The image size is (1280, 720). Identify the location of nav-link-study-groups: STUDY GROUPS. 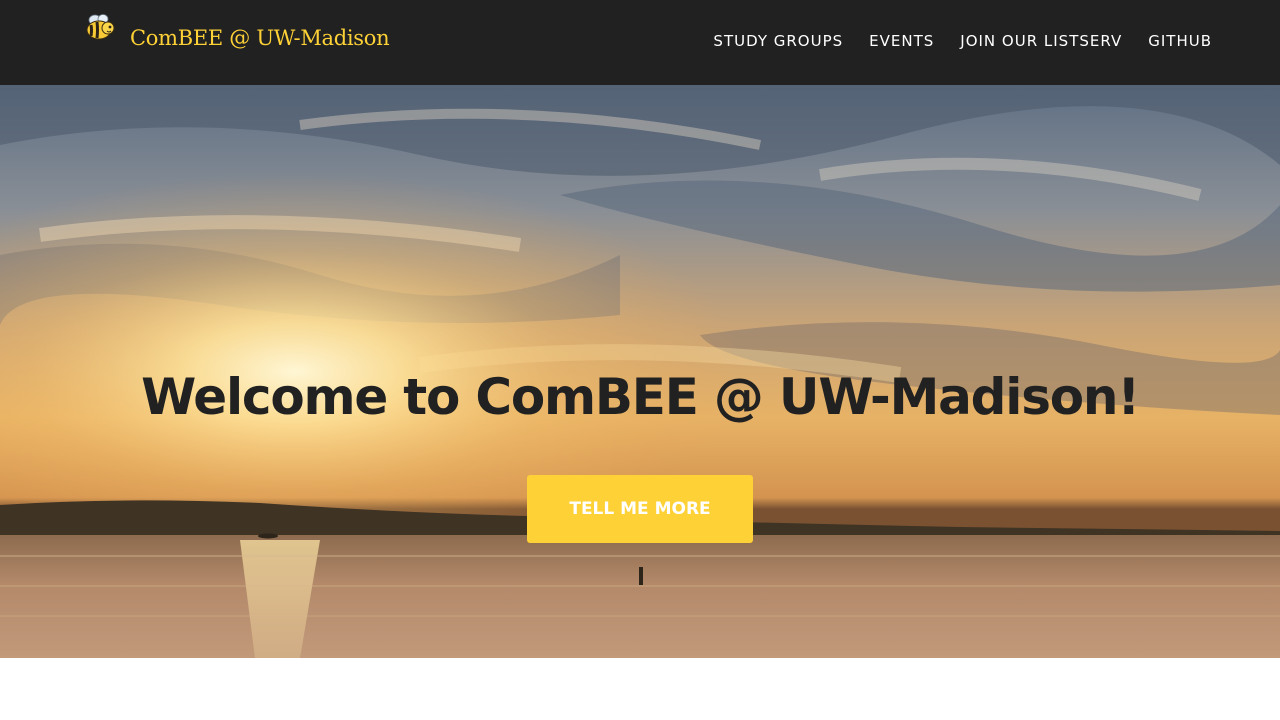
(778, 41).